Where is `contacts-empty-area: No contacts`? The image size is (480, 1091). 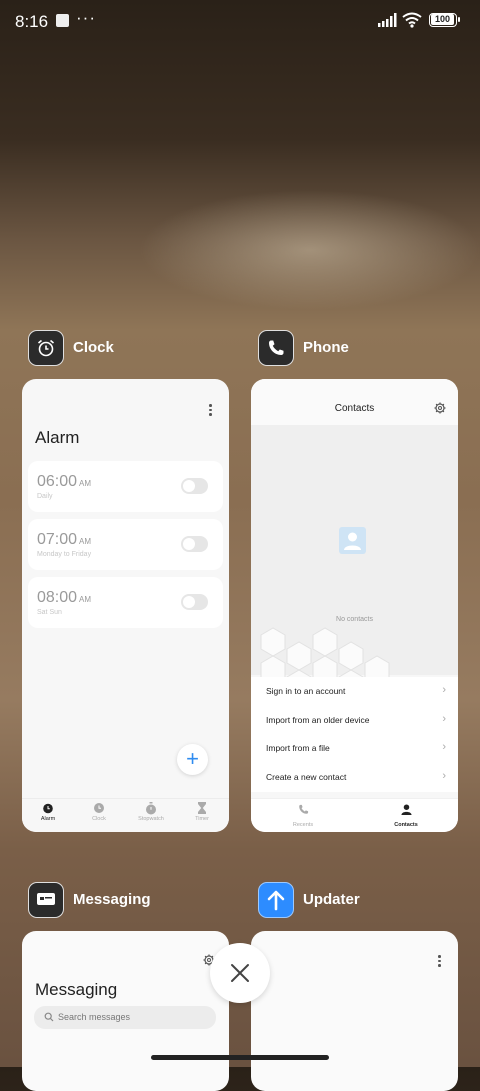
contacts-empty-area: No contacts is located at coordinates (354, 573).